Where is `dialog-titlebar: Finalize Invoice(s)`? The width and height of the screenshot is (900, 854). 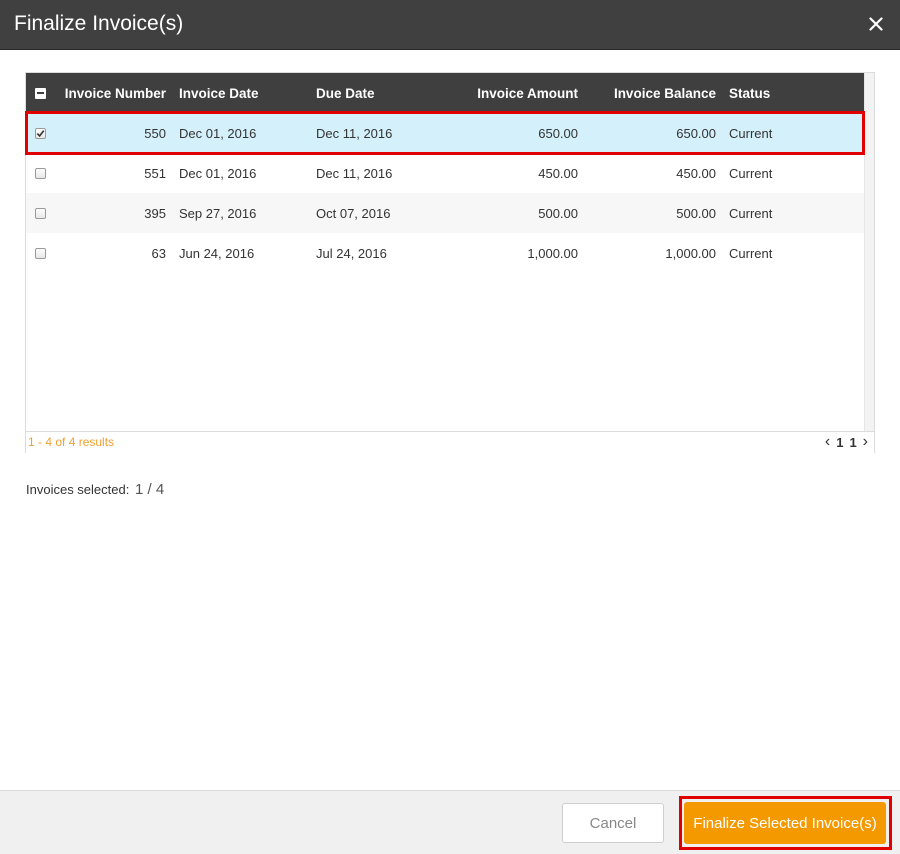
dialog-titlebar: Finalize Invoice(s) is located at coordinates (450, 25).